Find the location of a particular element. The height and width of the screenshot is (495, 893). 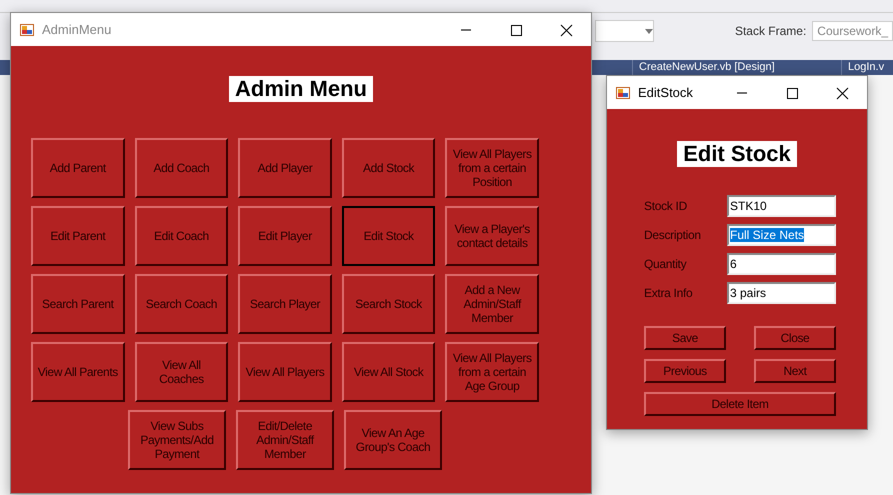

menu-button: Edit/Delete Admin/Staff Member is located at coordinates (285, 440).